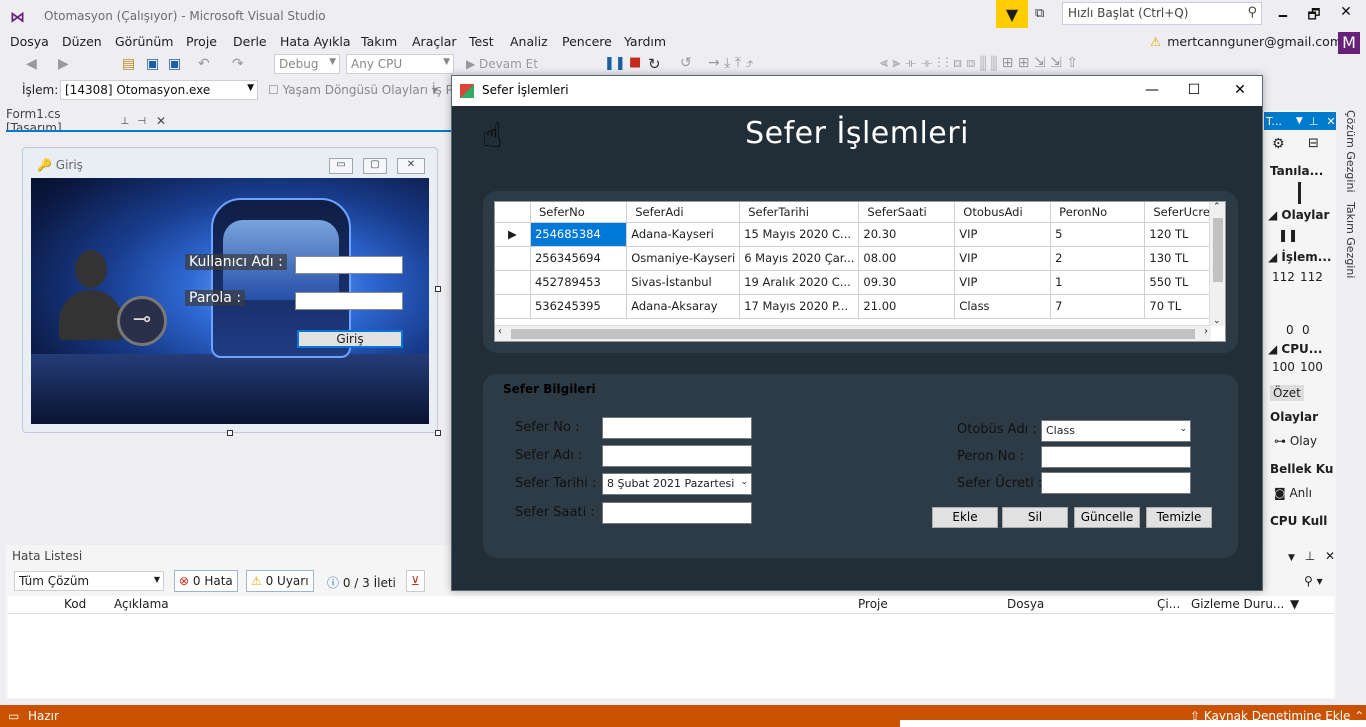  I want to click on minimize-button: 🗕, so click(1283, 14).